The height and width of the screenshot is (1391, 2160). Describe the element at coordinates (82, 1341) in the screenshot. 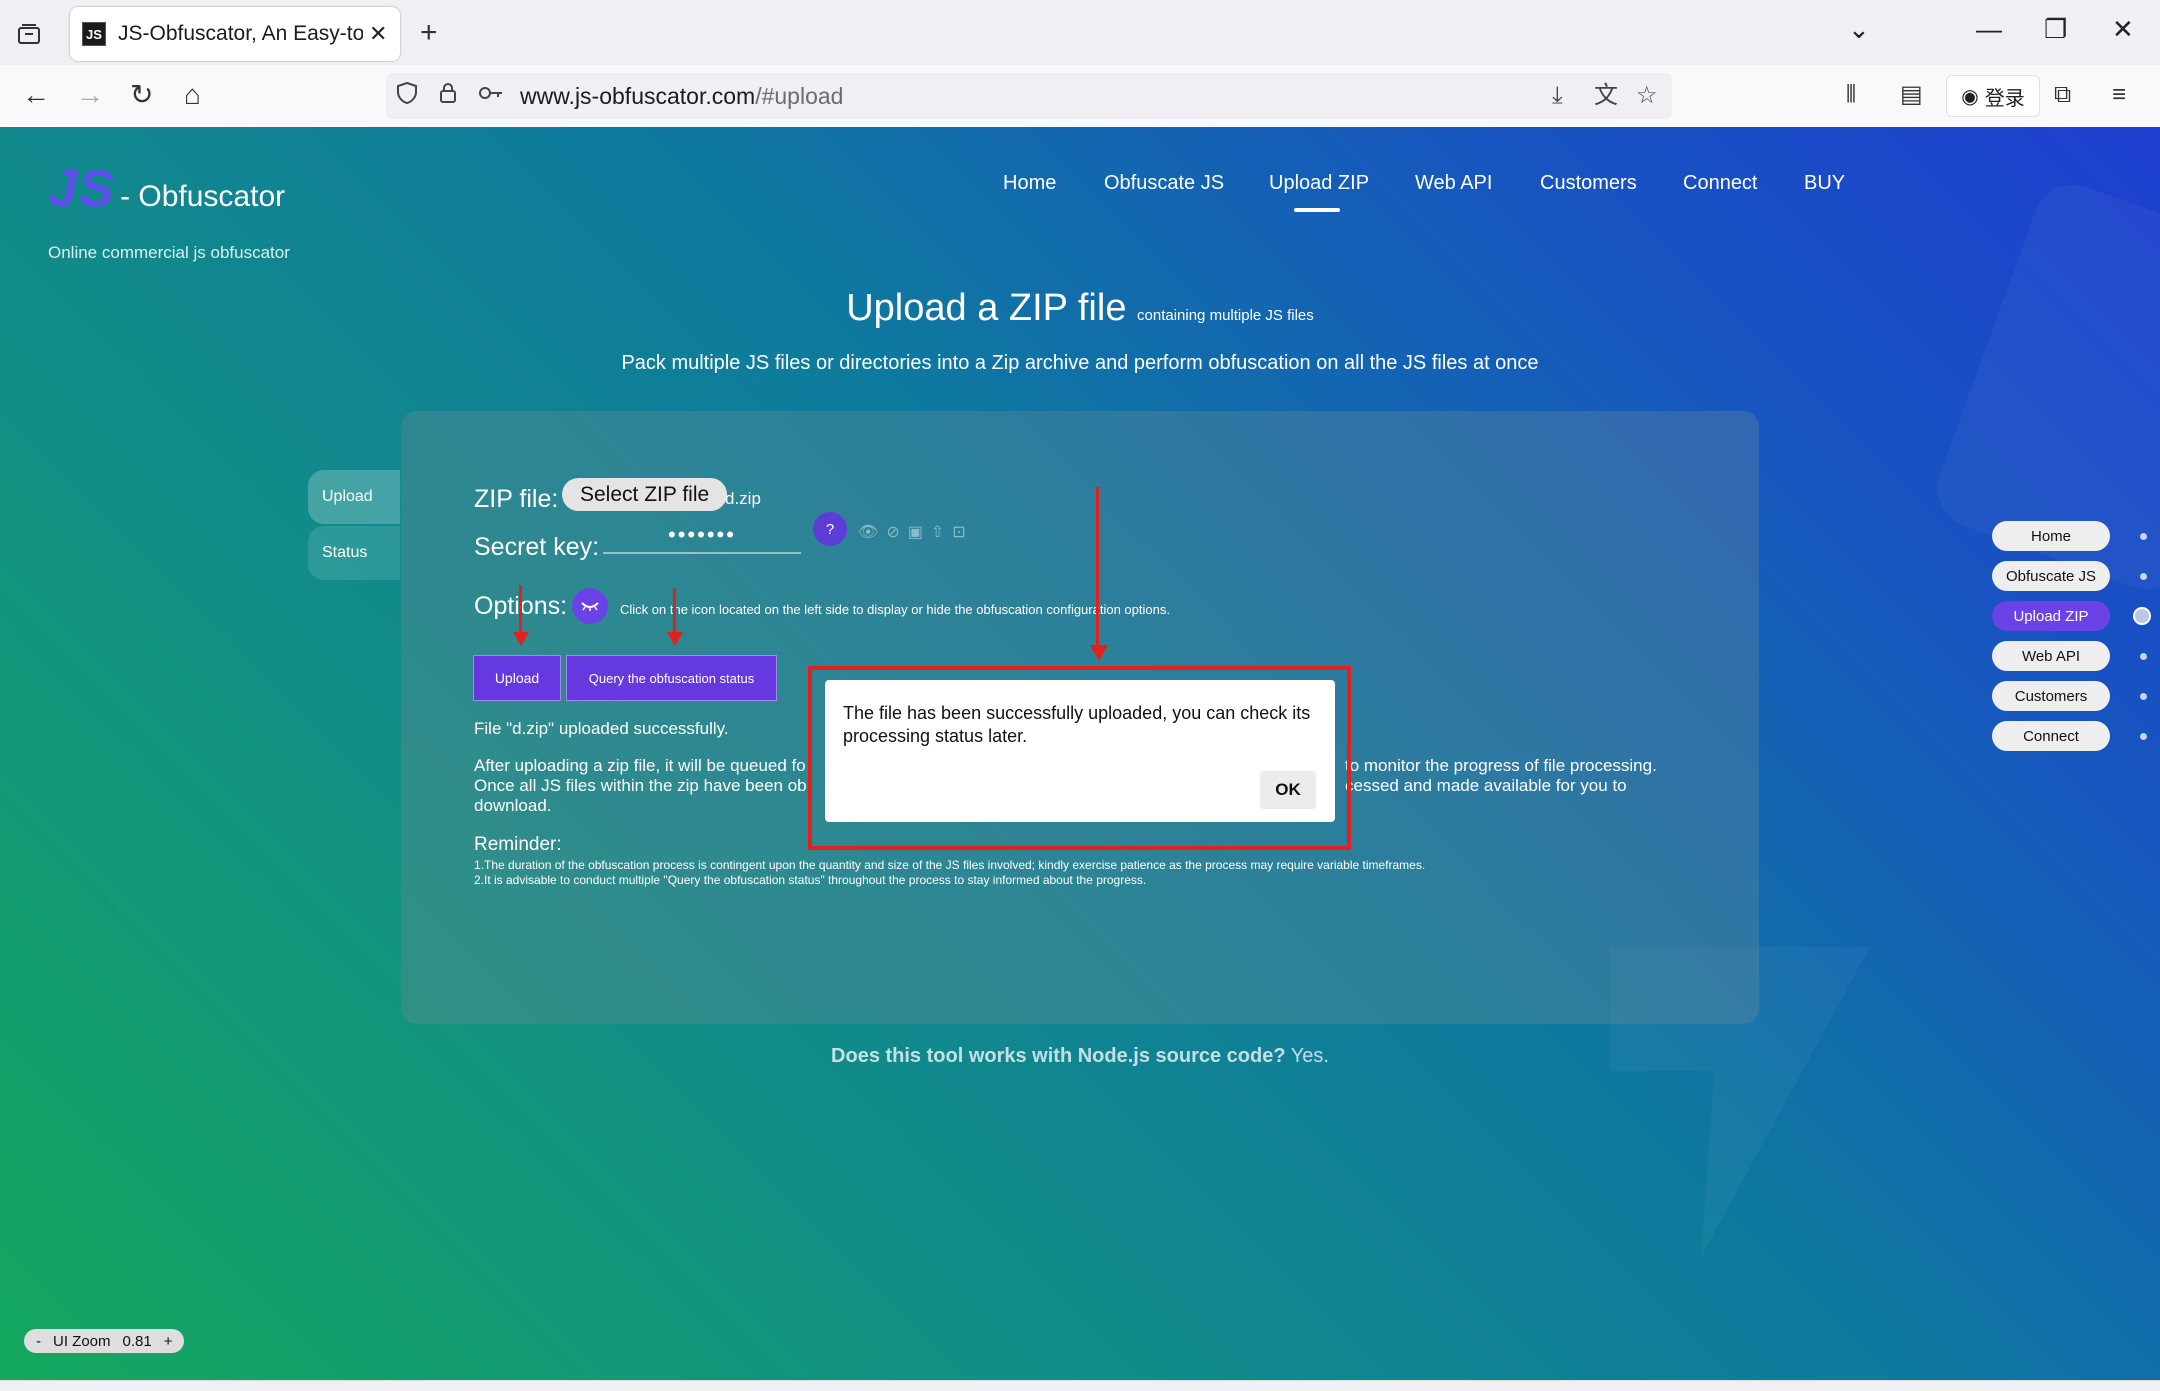

I see `zoom-label: UI Zoom` at that location.